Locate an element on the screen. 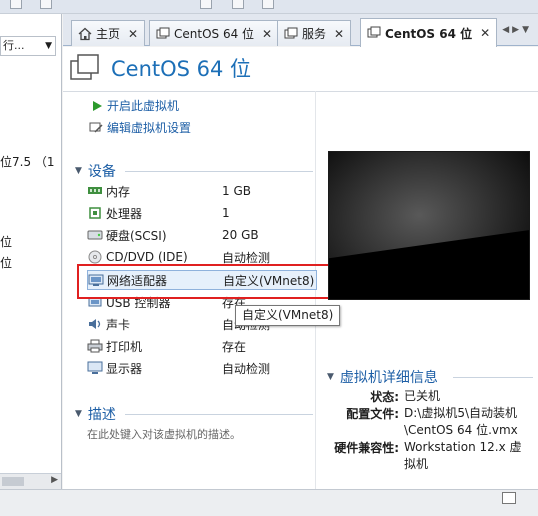 This screenshot has height=516, width=538. device-row-processor: 处理器 1 is located at coordinates (202, 213).